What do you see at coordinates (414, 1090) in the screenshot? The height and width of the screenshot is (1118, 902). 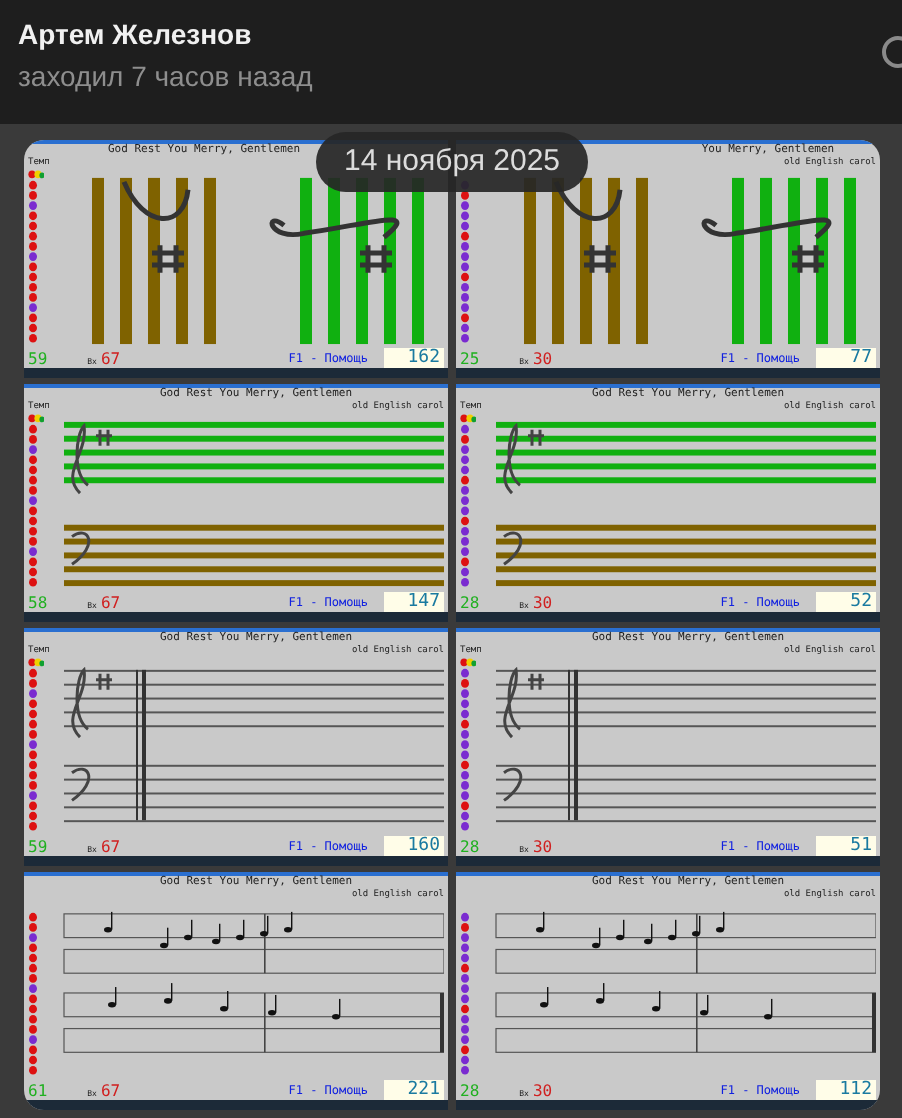 I see `counter-value: 221` at bounding box center [414, 1090].